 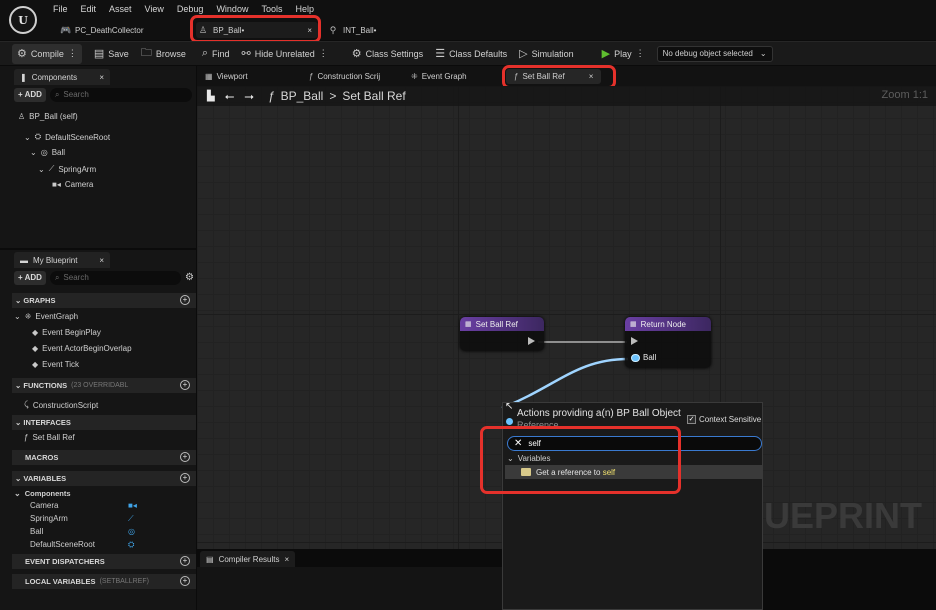 I want to click on viewport-icon: ▦, so click(x=209, y=76).